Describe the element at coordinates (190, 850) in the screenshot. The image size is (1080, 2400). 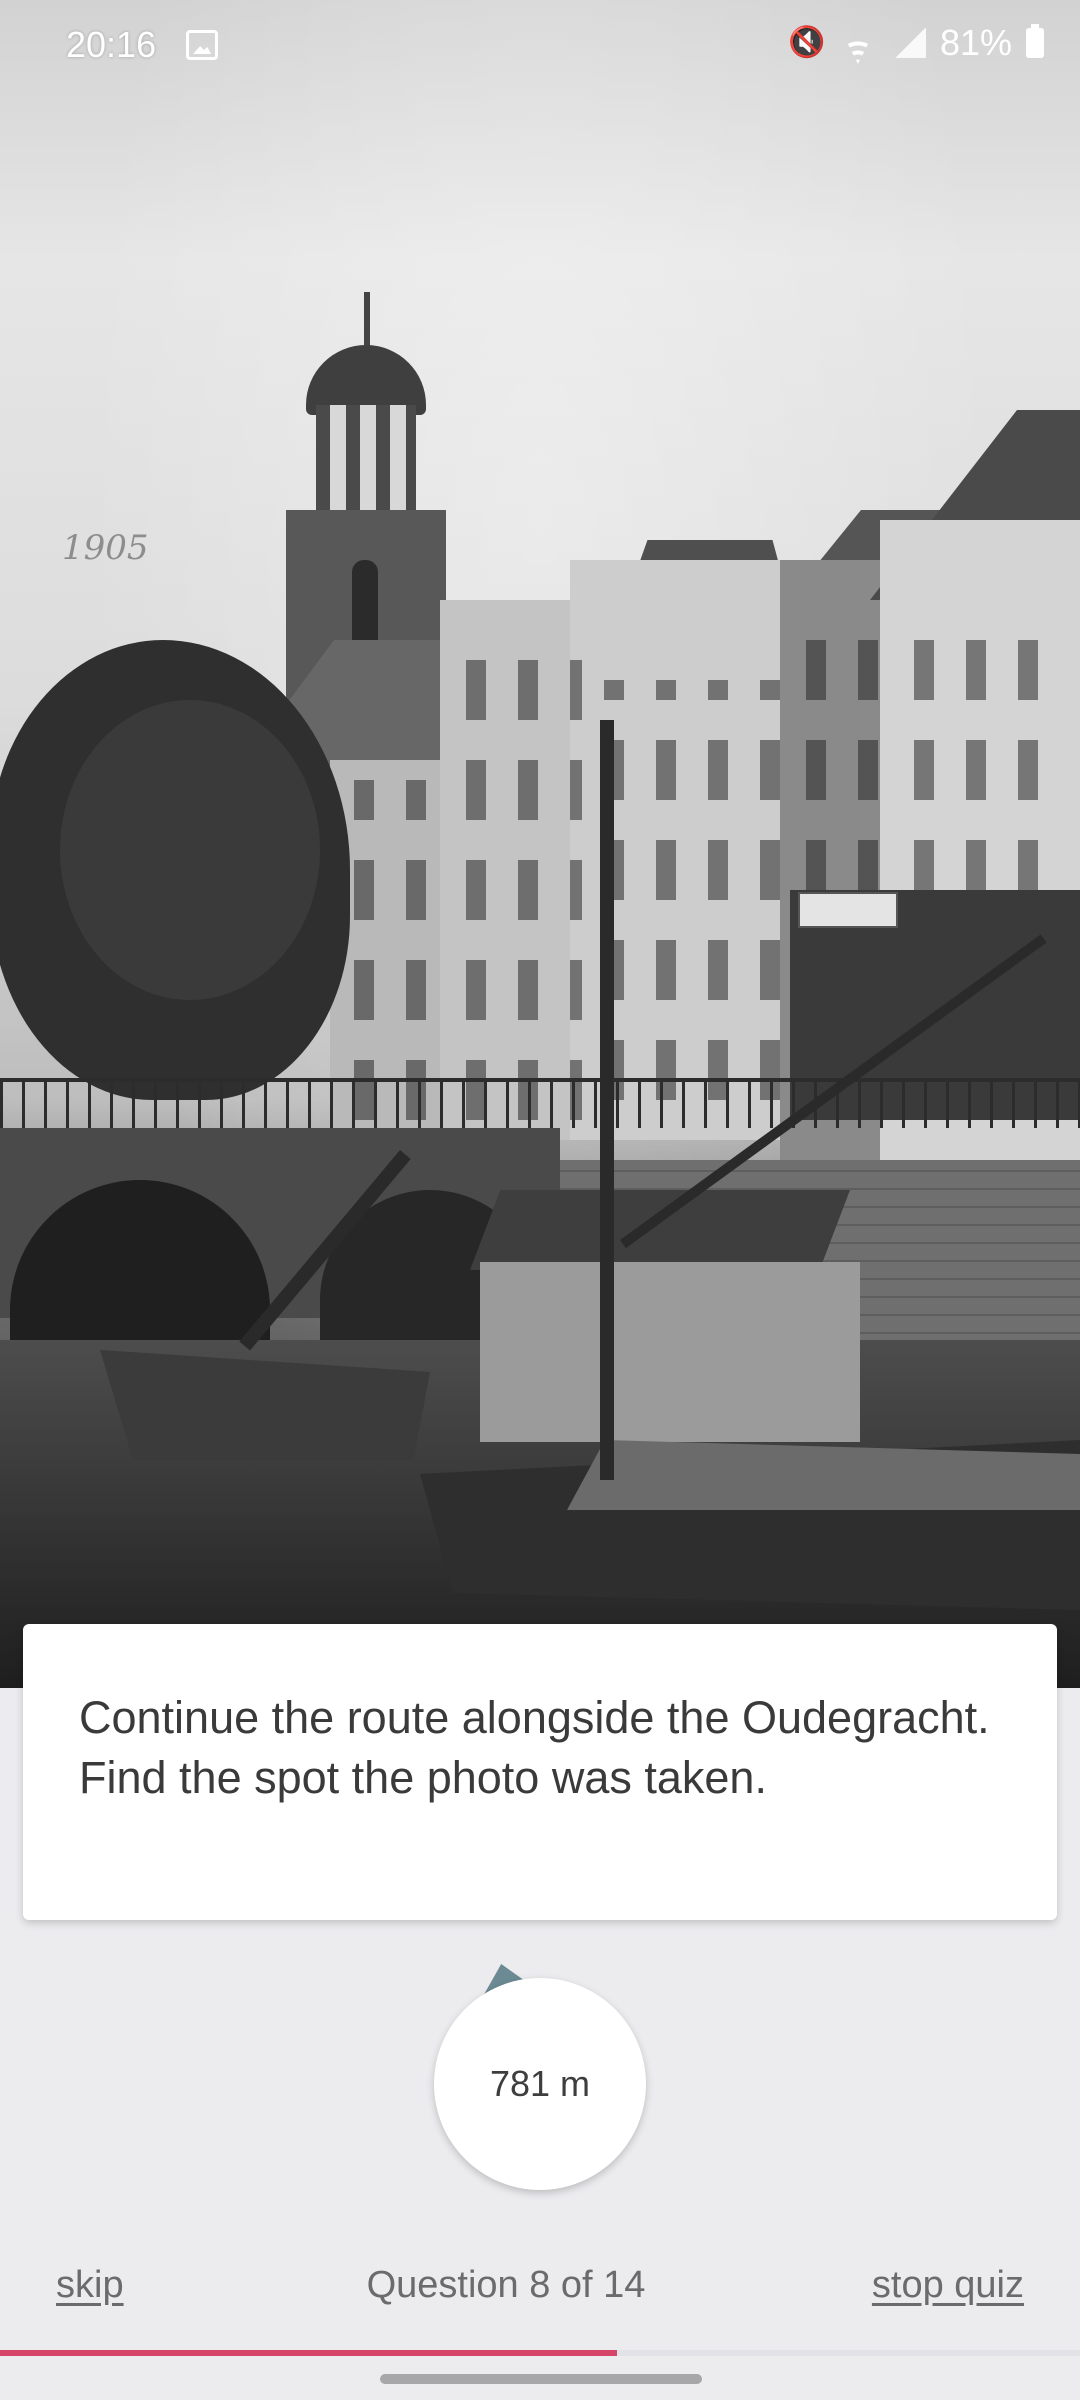
I see `tree` at that location.